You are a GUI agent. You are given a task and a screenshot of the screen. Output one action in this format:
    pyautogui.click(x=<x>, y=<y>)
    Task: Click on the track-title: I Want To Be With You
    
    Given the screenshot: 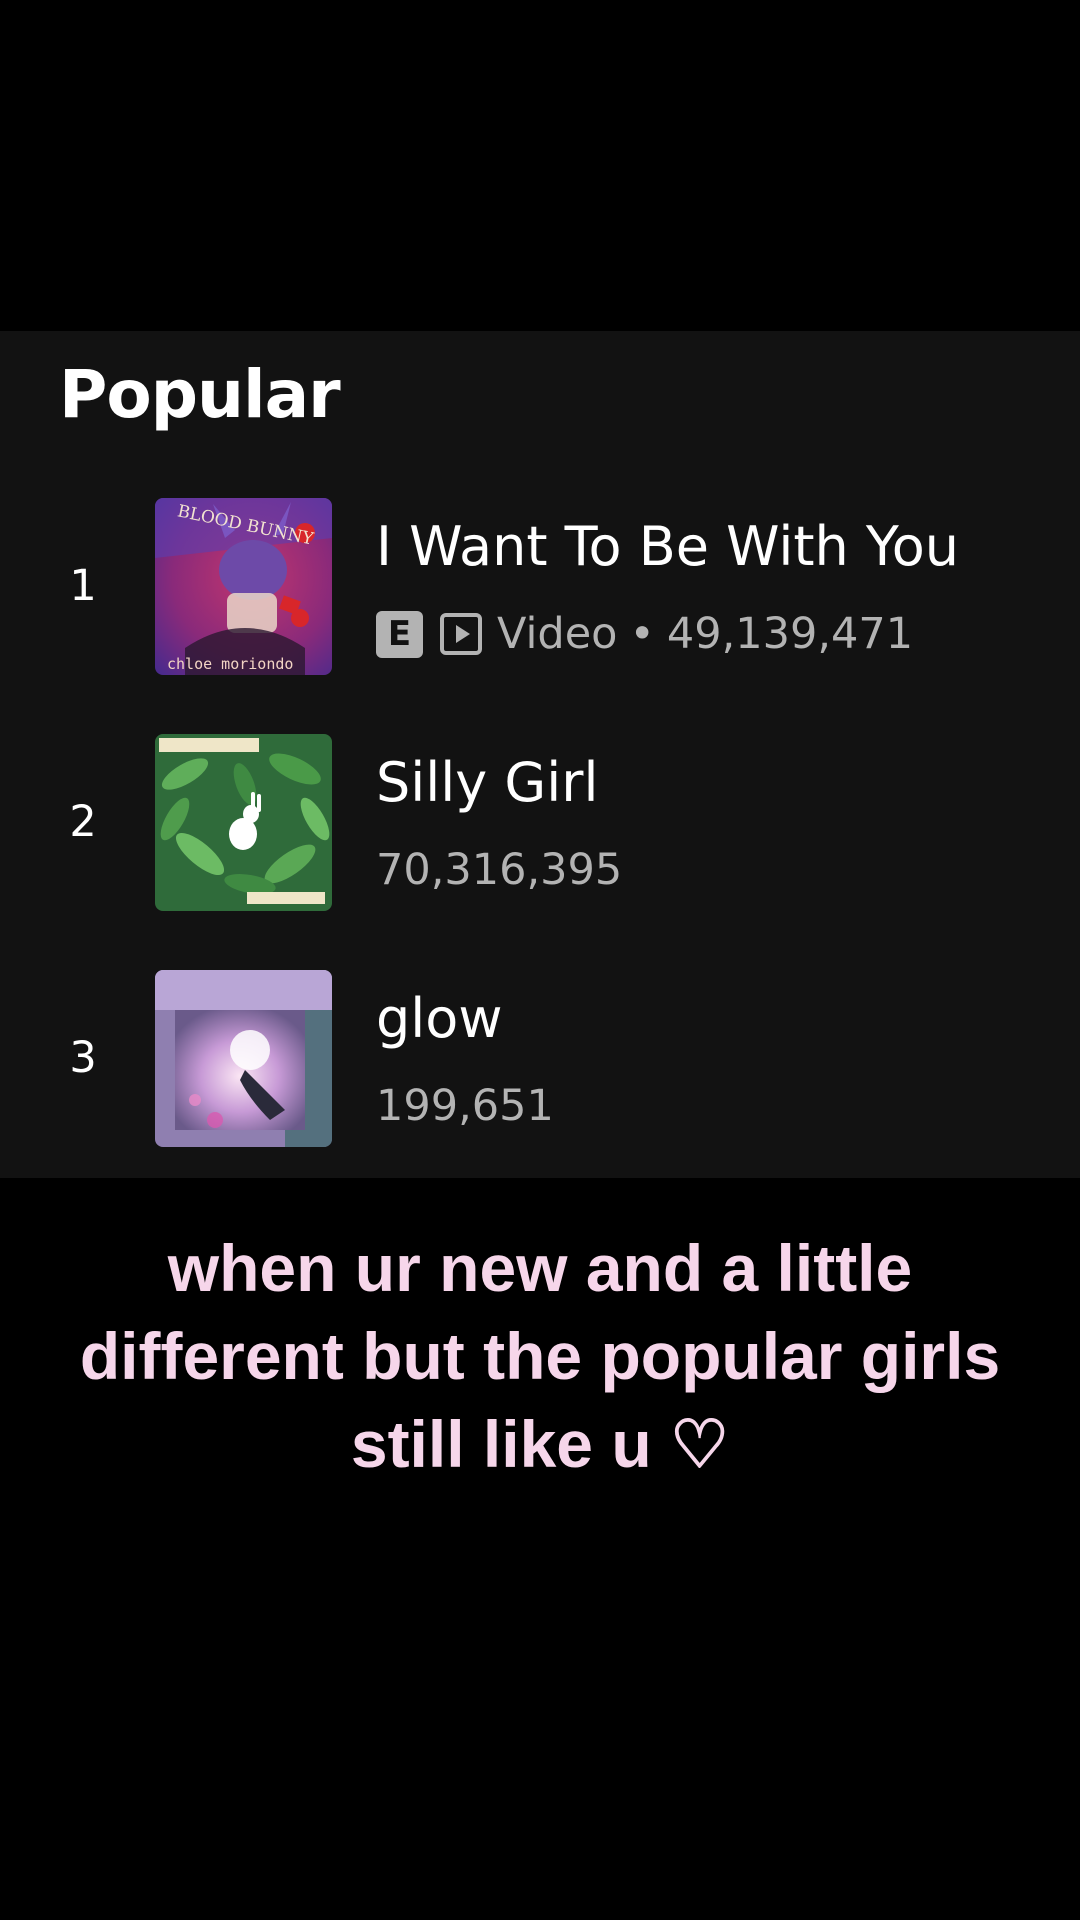 What is the action you would take?
    pyautogui.click(x=667, y=546)
    